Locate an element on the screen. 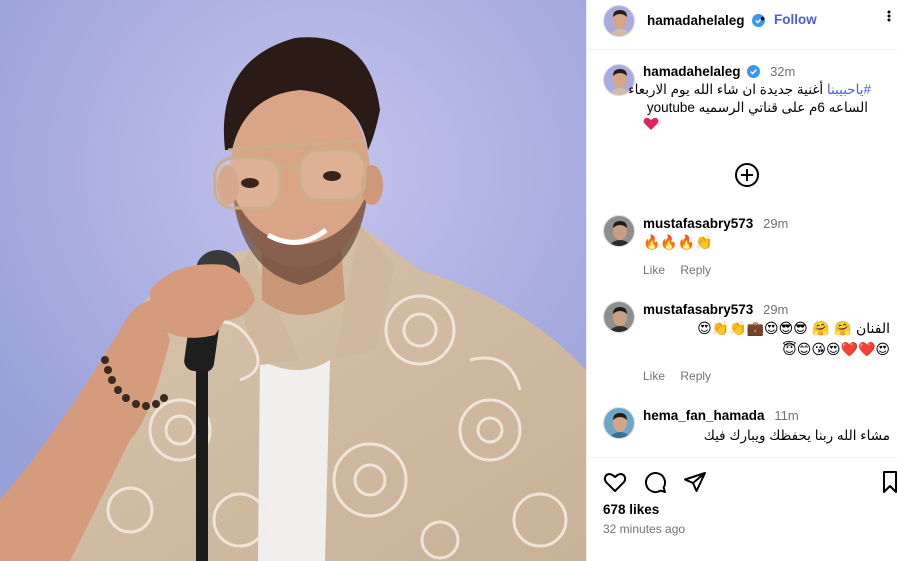  author-avatar is located at coordinates (619, 21).